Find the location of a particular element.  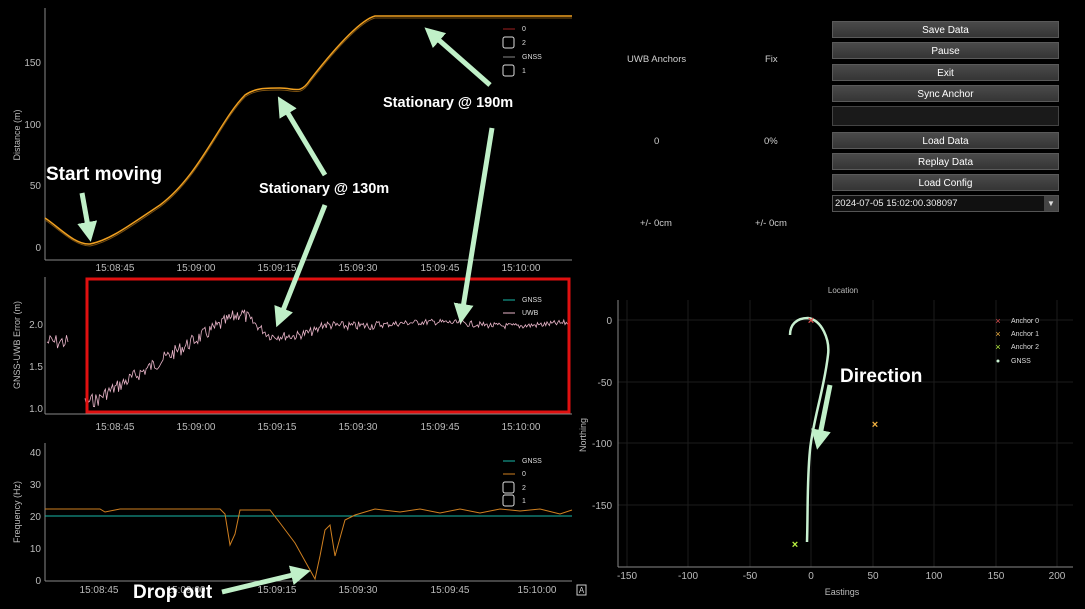

save-data-button: Save Data is located at coordinates (945, 29).